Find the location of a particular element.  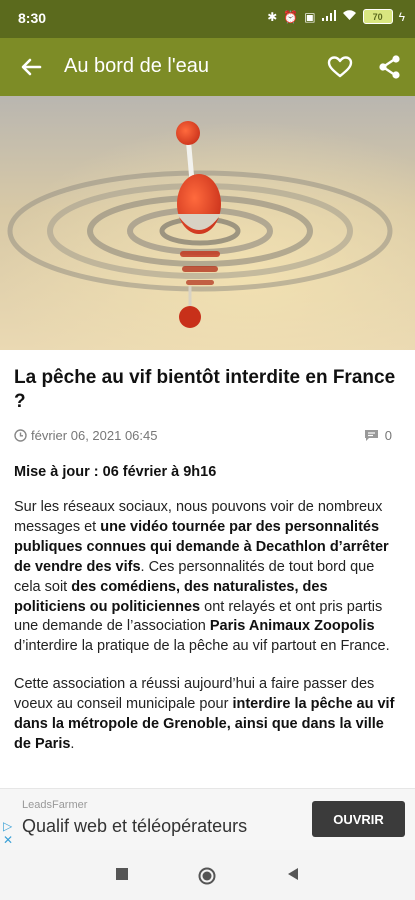

comment-icon is located at coordinates (371, 435).